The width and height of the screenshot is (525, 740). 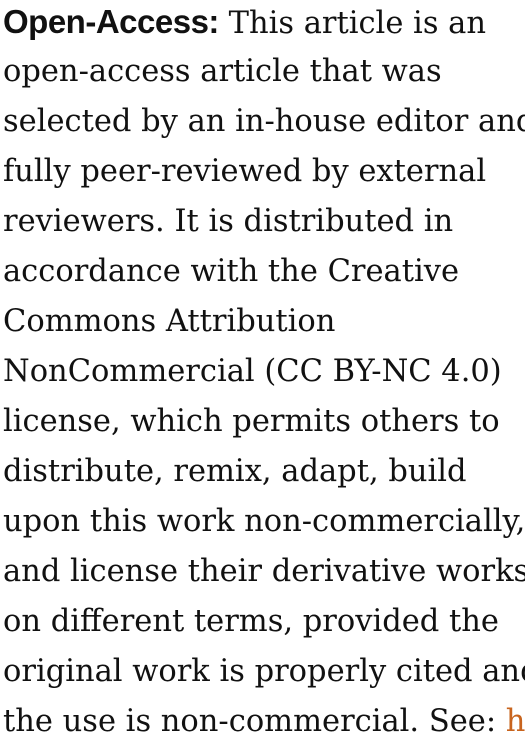 I want to click on notice-line-last: the use is non-commercial. See: htt, so click(x=264, y=721).